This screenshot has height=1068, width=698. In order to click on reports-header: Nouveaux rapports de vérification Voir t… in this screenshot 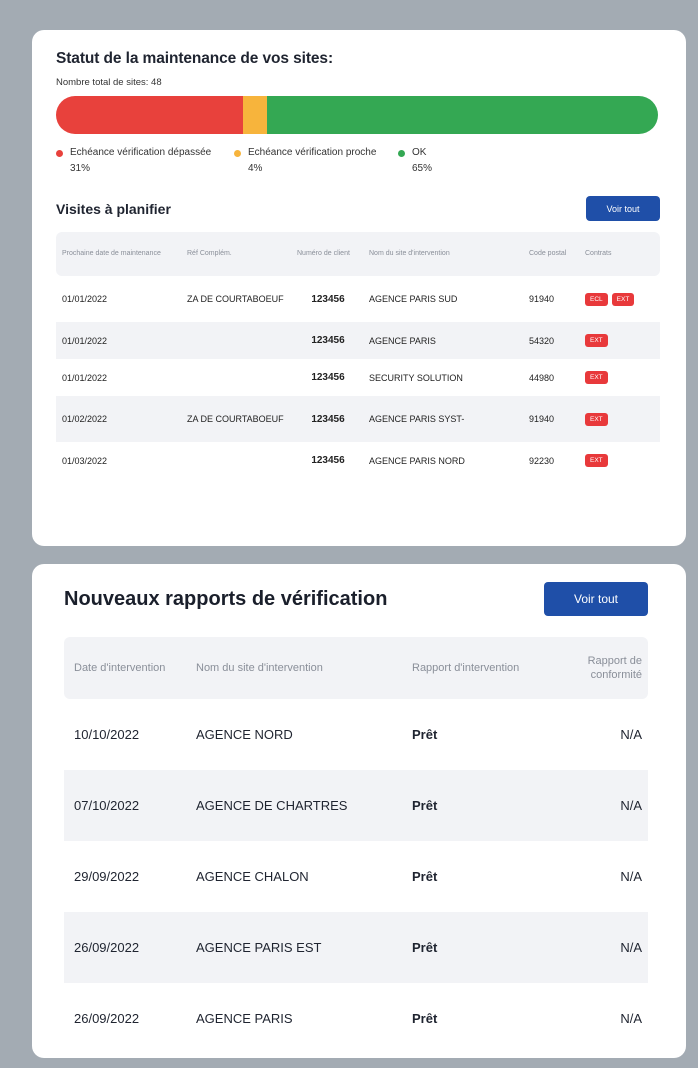, I will do `click(356, 599)`.